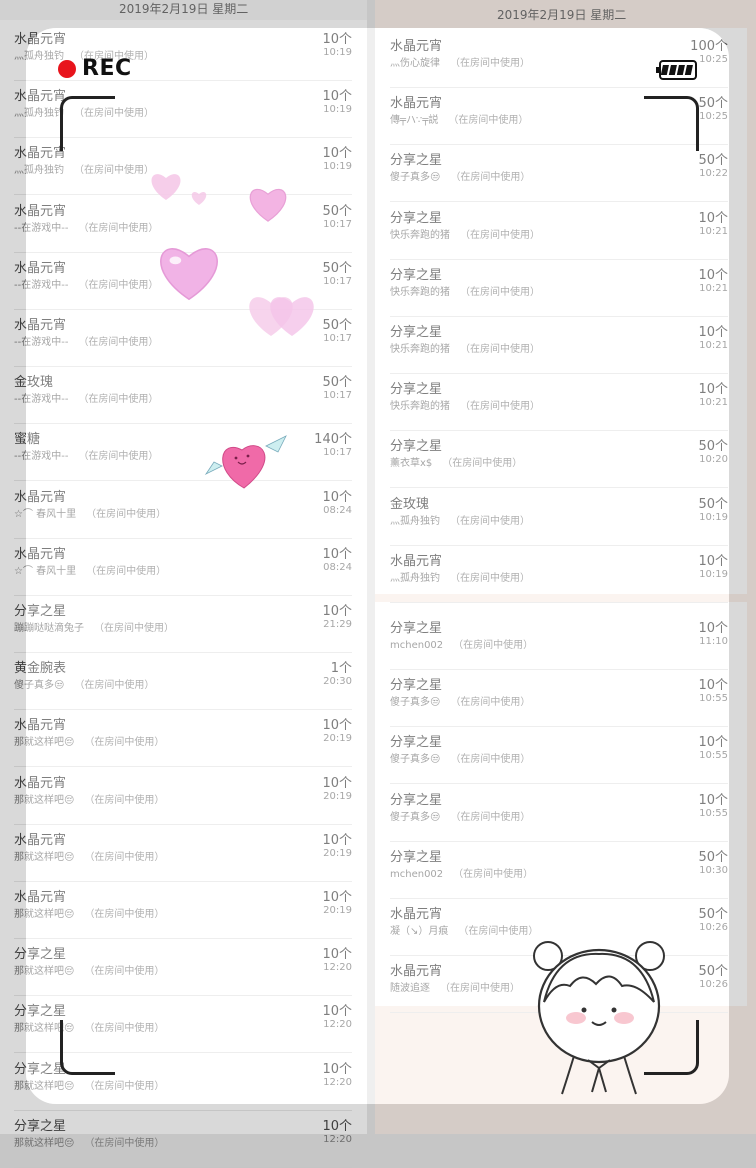 Image resolution: width=756 pixels, height=1168 pixels. I want to click on sender-info: 傻子真多😒 （在房间中使用）, so click(460, 175).